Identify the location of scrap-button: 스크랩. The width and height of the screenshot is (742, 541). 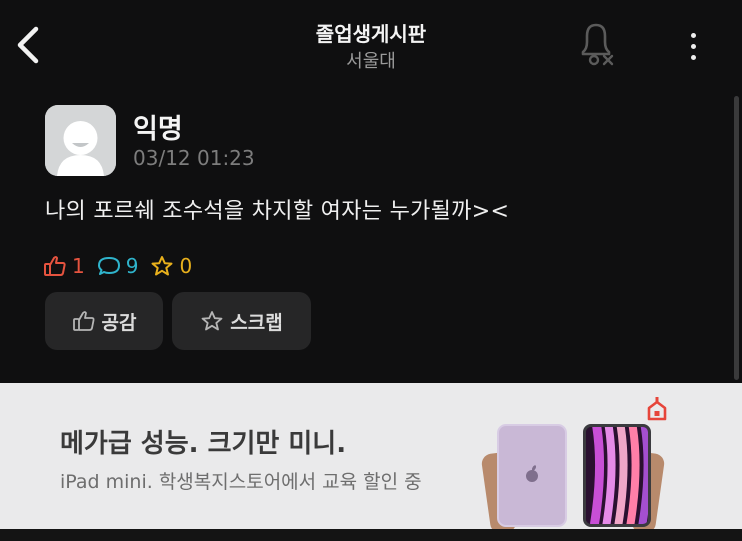
(241, 321).